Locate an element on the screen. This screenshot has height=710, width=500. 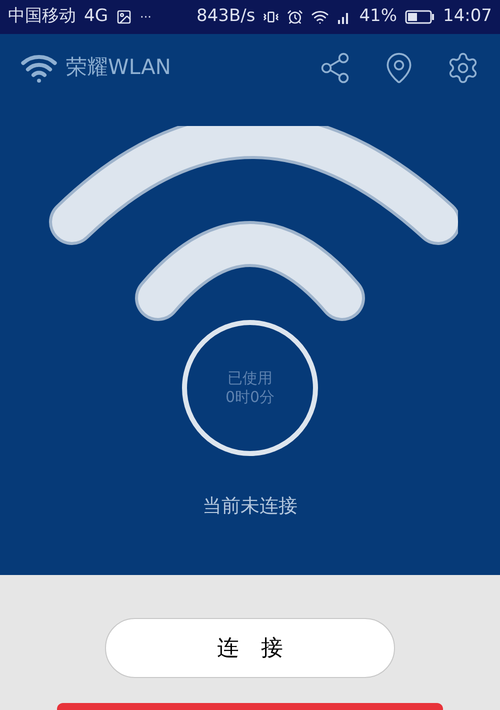
alarm-icon is located at coordinates (295, 17).